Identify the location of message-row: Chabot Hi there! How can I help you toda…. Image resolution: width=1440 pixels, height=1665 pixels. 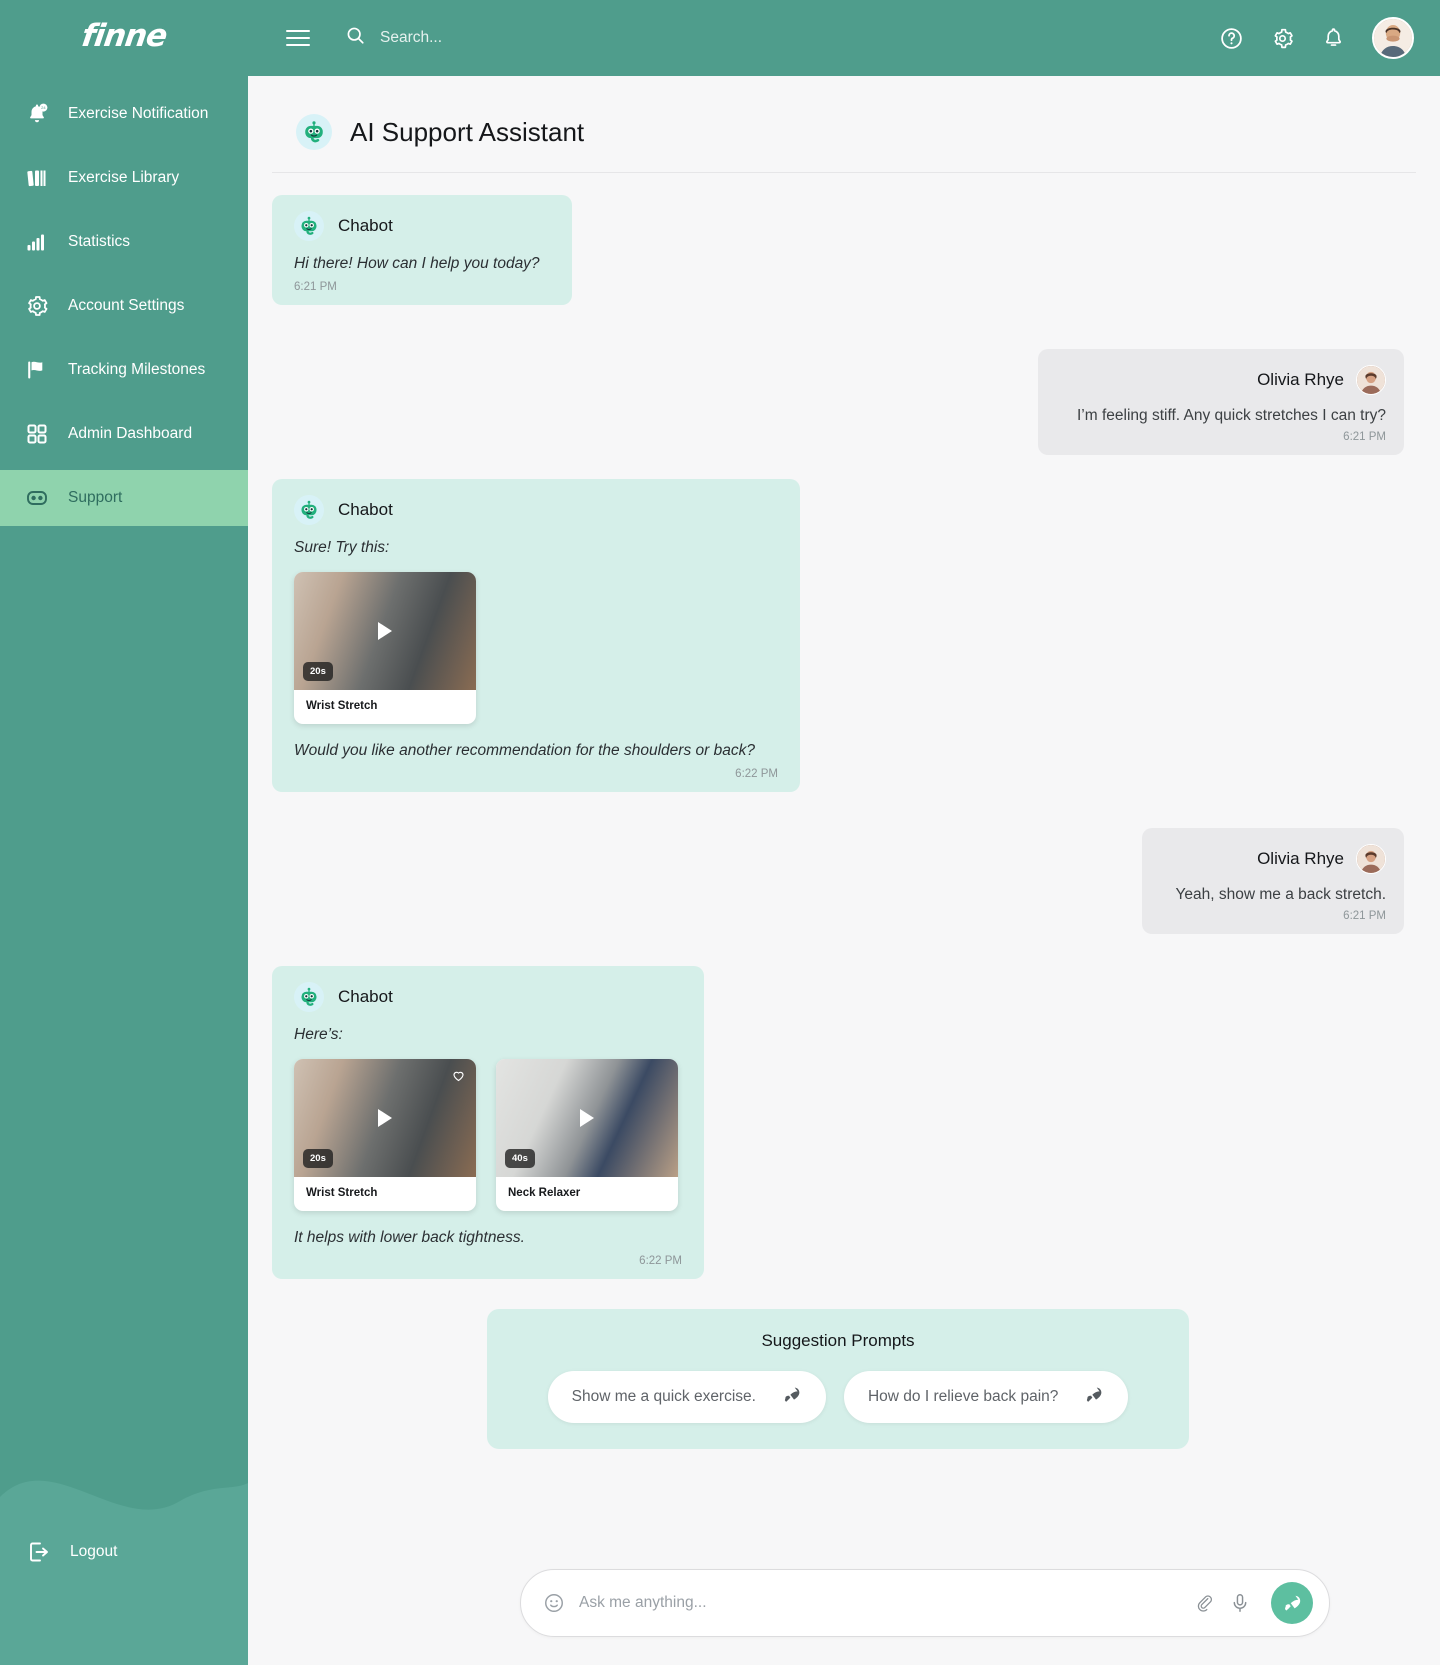
(838, 250).